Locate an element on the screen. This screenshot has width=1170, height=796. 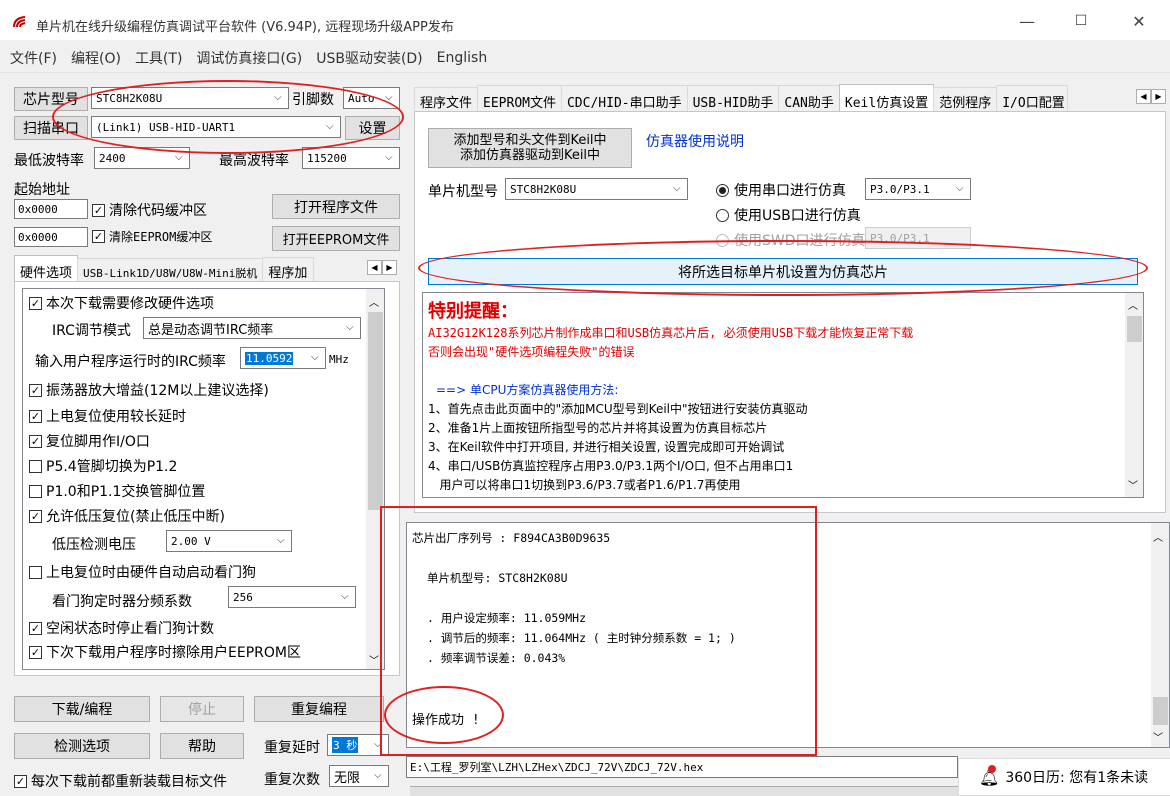
lvd-voltage-label: 低压检测电压 is located at coordinates (94, 545).